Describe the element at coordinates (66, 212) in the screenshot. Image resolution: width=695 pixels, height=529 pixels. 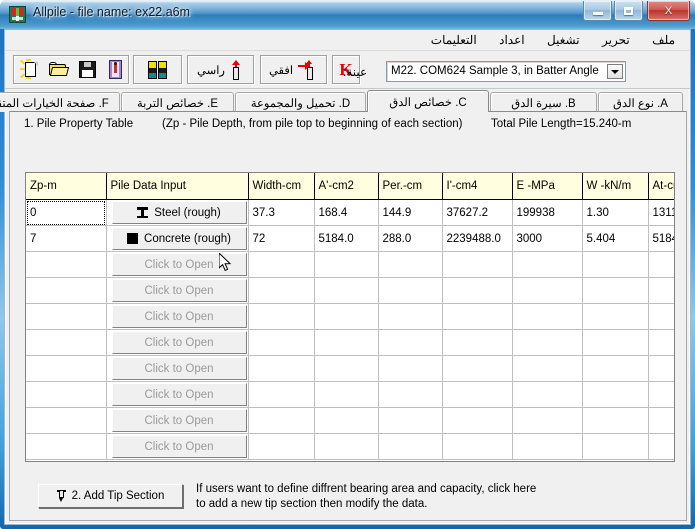
I see `cell-zp: 0` at that location.